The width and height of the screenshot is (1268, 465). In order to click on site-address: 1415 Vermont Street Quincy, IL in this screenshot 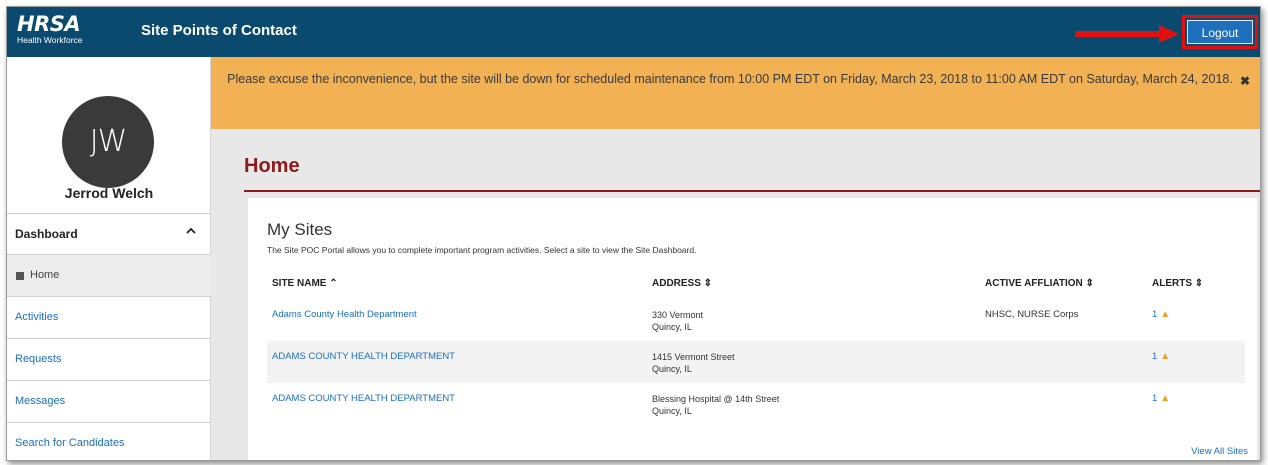, I will do `click(693, 363)`.